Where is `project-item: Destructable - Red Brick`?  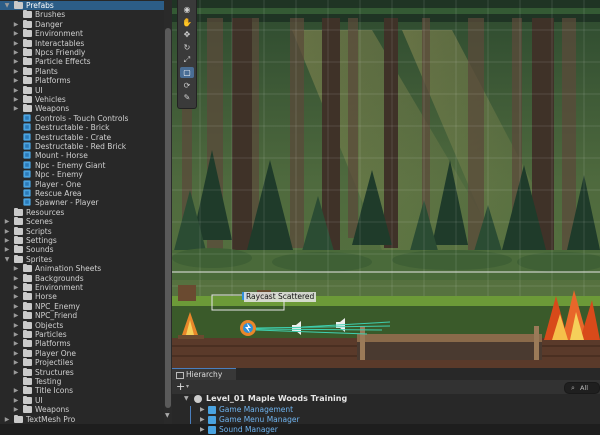
project-item: Destructable - Red Brick is located at coordinates (82, 146).